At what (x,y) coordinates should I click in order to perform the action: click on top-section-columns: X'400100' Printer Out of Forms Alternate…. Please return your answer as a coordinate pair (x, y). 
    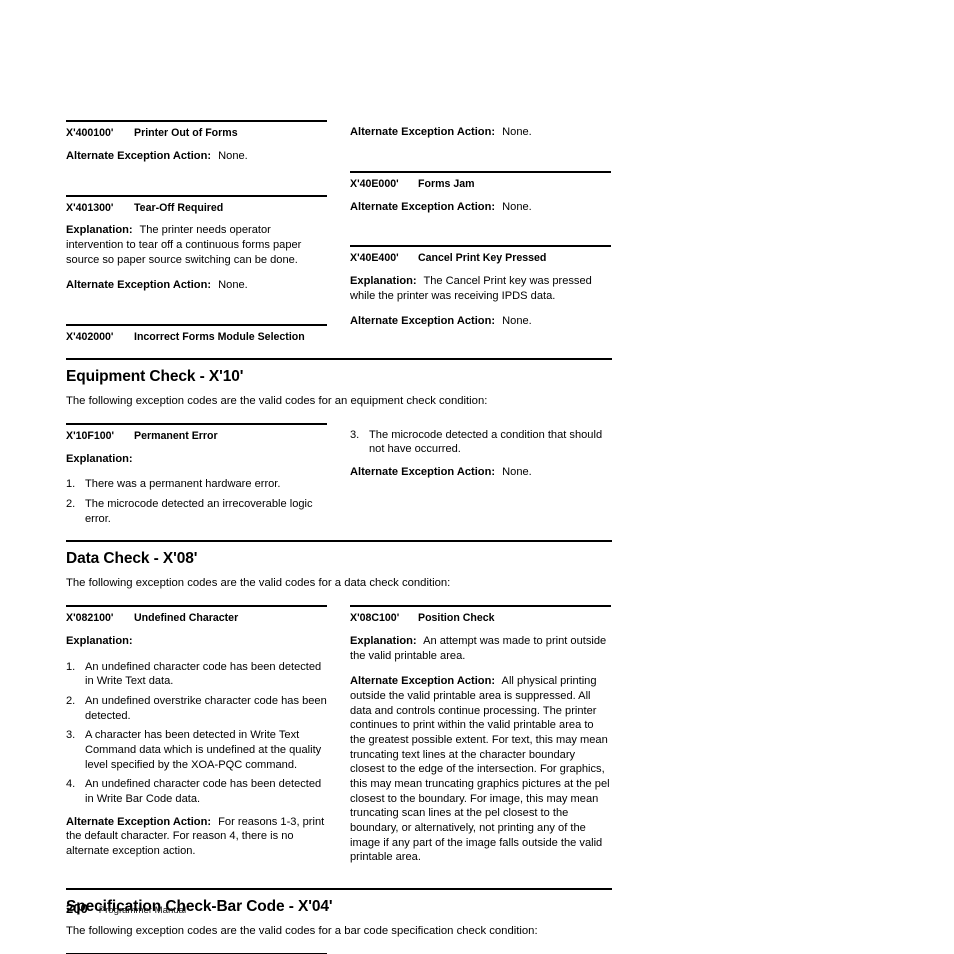
    Looking at the image, I should click on (339, 232).